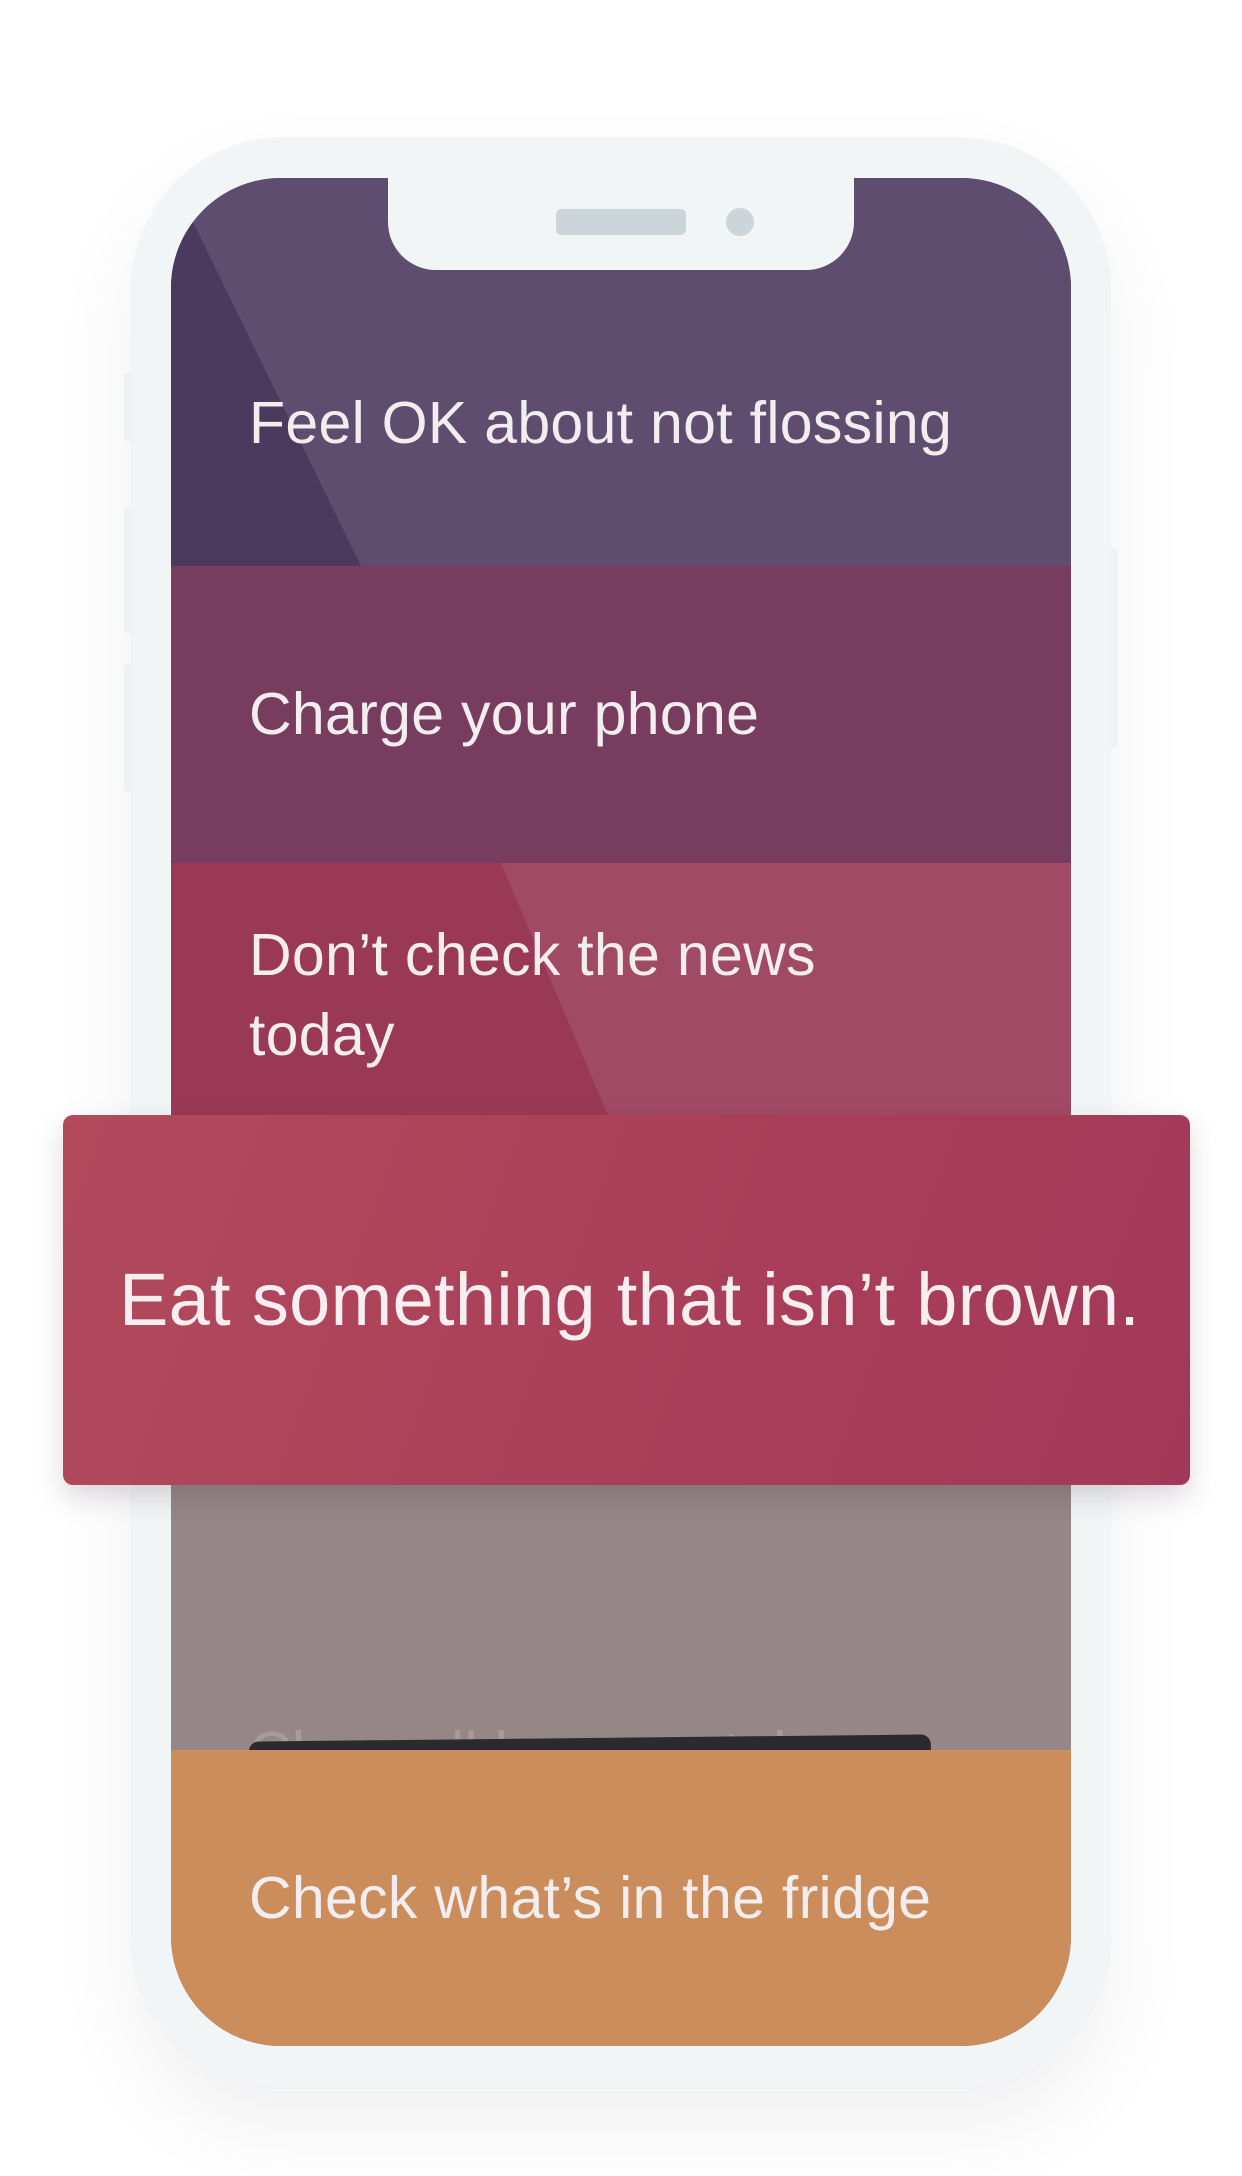  I want to click on side-button-volume-down, so click(129, 728).